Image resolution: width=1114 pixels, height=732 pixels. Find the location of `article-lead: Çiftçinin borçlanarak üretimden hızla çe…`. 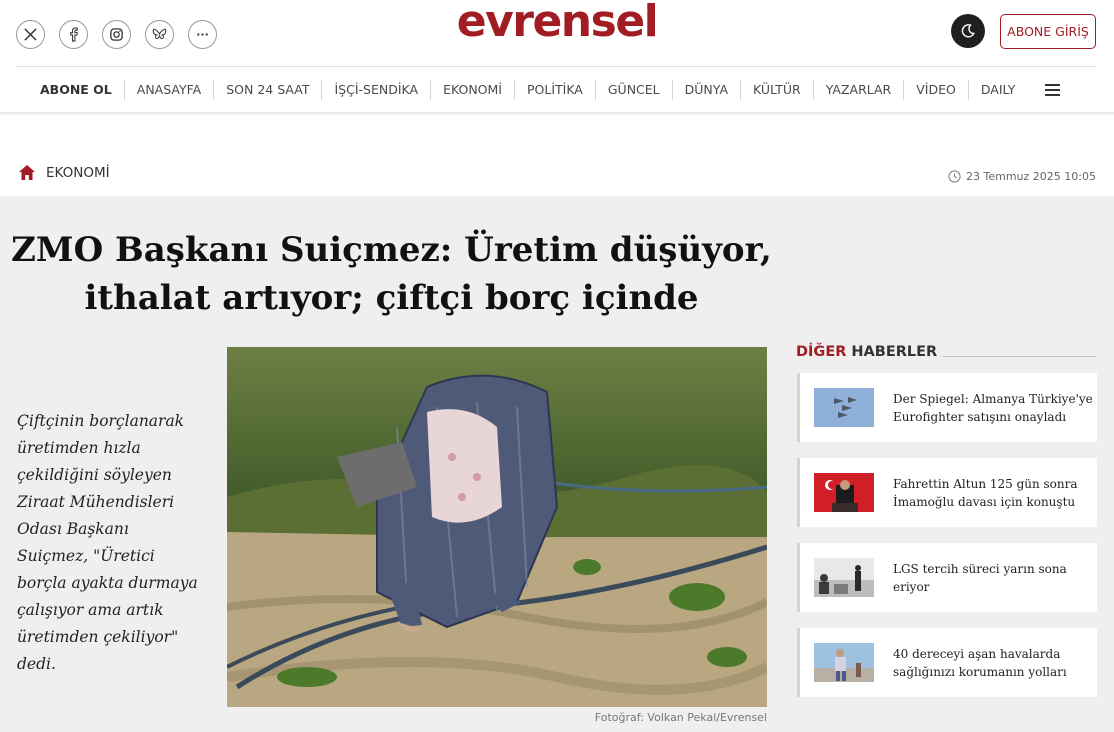

article-lead: Çiftçinin borçlanarak üretimden hızla çe… is located at coordinates (107, 542).